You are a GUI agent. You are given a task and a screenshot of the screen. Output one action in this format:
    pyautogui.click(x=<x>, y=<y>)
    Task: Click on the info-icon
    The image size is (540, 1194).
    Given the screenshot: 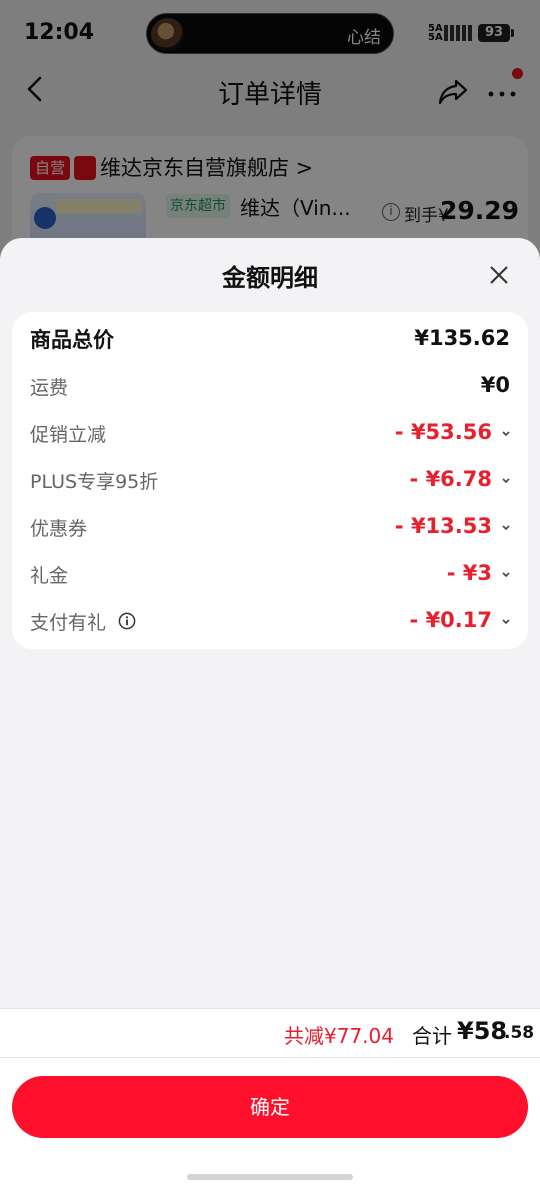 What is the action you would take?
    pyautogui.click(x=127, y=621)
    